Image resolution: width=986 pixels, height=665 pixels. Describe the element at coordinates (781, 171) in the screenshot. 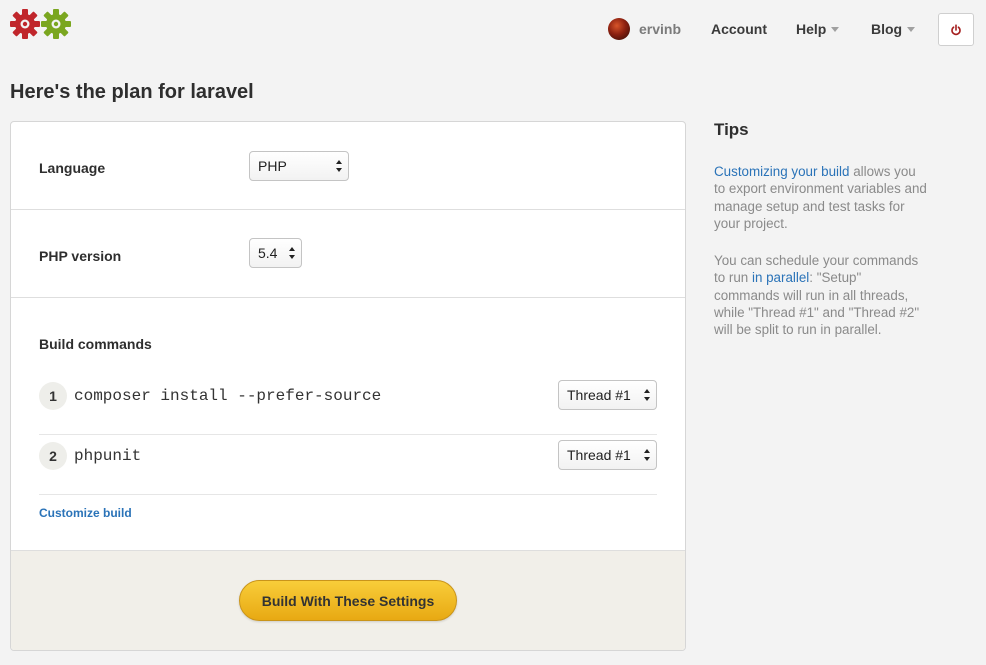

I see `customizing-build-link: Customizing your build` at that location.